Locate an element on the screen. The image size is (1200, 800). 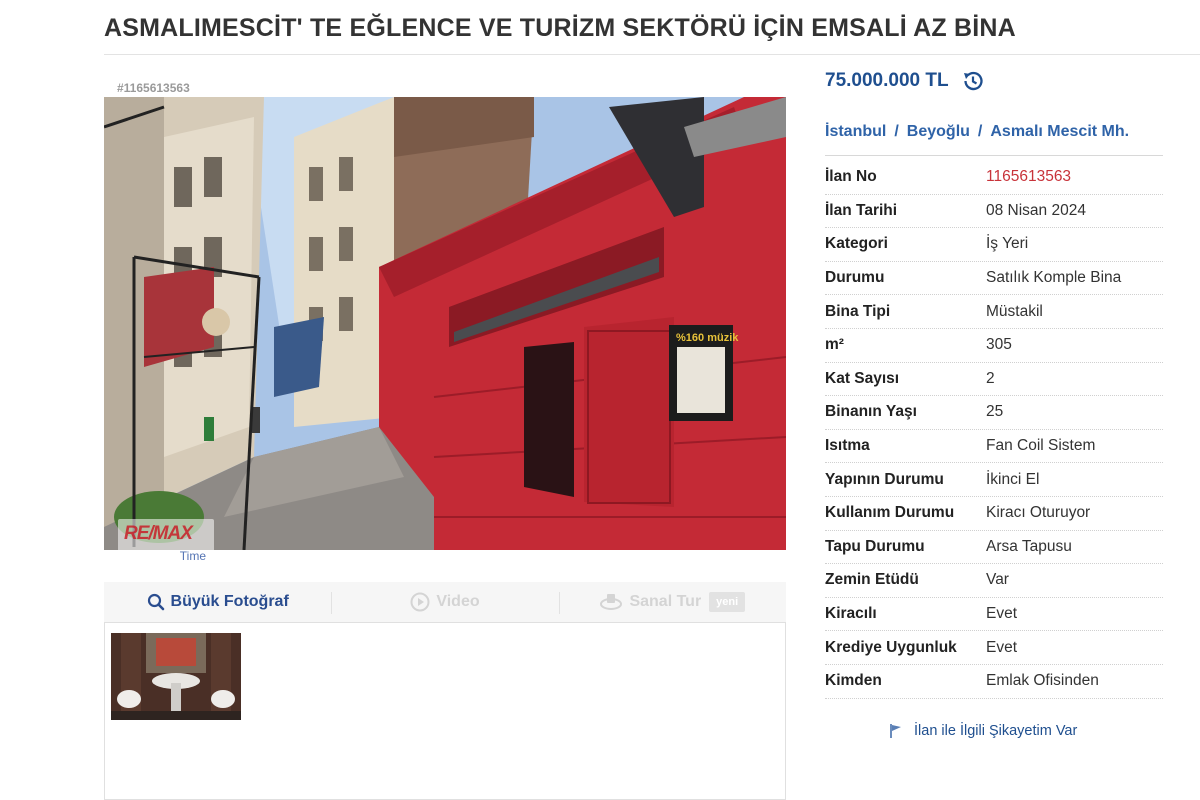
remax-watermark-sub: Time is located at coordinates (192, 556).